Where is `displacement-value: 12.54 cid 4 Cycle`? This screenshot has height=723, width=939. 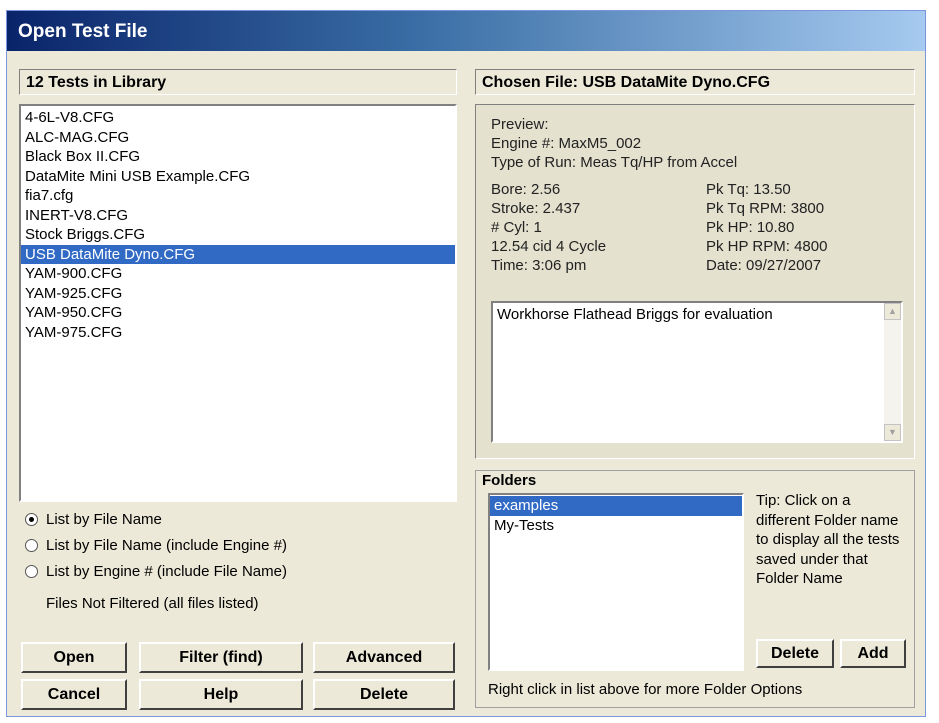 displacement-value: 12.54 cid 4 Cycle is located at coordinates (549, 246).